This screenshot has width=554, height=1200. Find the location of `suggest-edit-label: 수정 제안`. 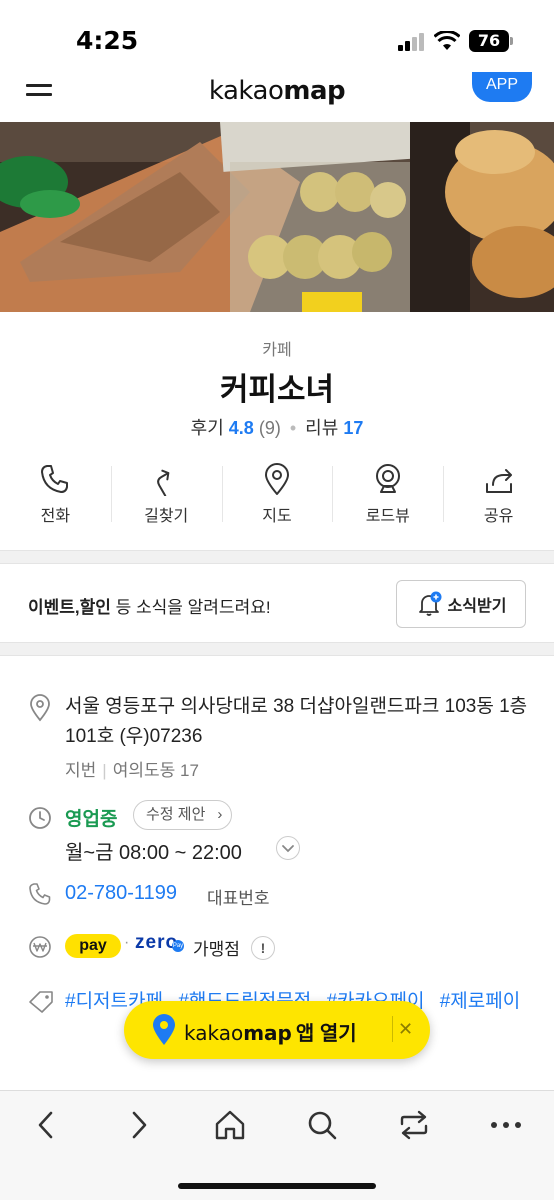

suggest-edit-label: 수정 제안 is located at coordinates (176, 814).